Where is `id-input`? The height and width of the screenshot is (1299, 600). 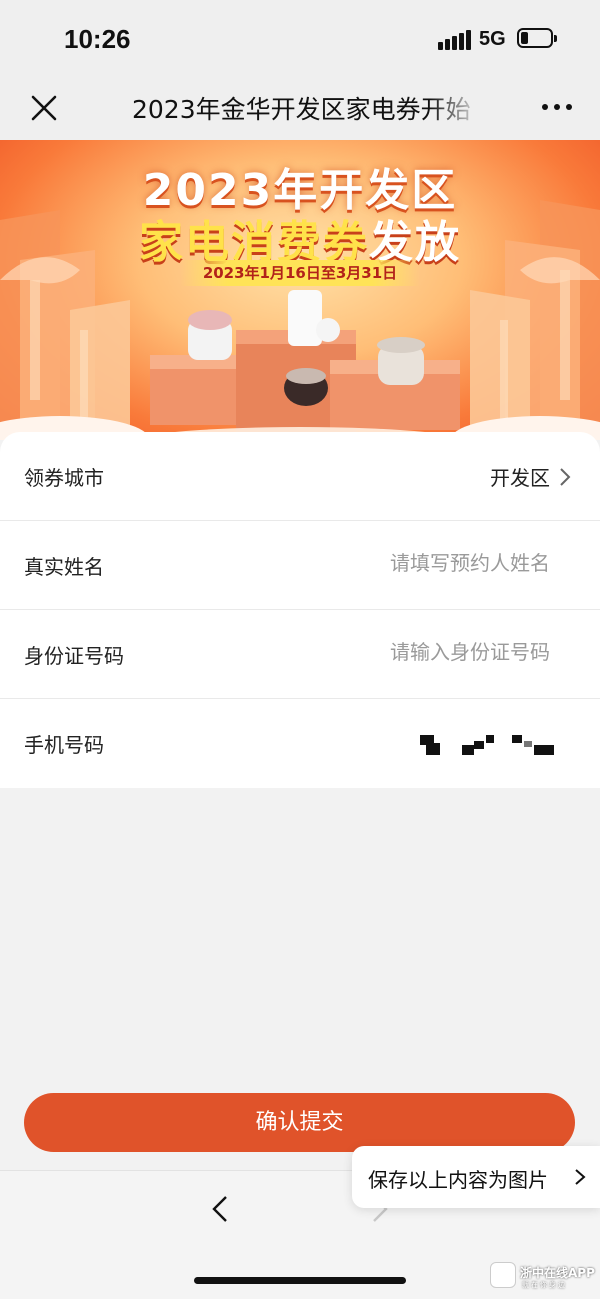 id-input is located at coordinates (420, 652).